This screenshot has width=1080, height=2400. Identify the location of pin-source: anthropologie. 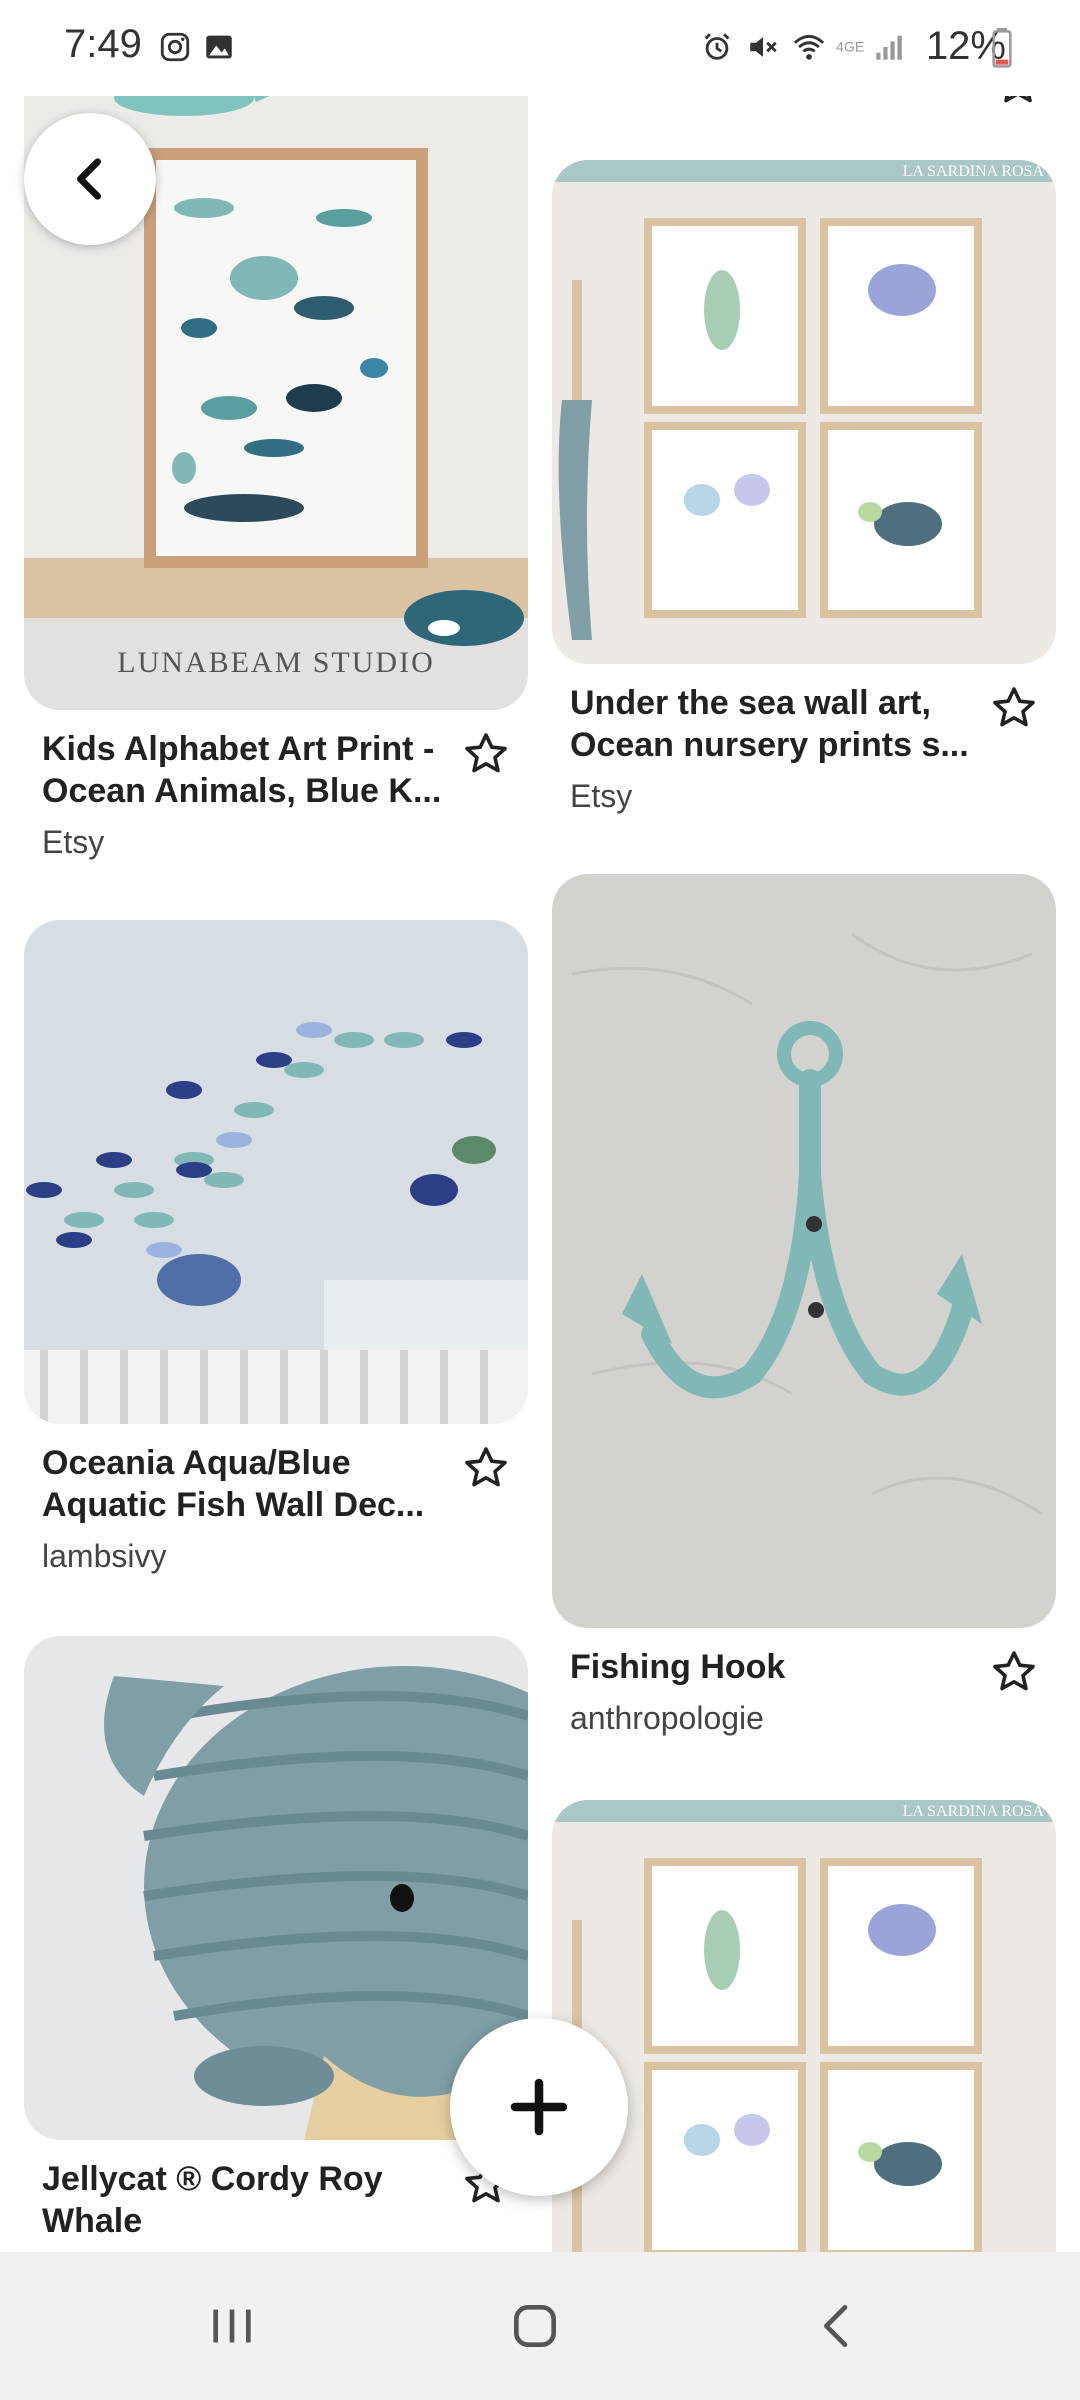
(771, 1718).